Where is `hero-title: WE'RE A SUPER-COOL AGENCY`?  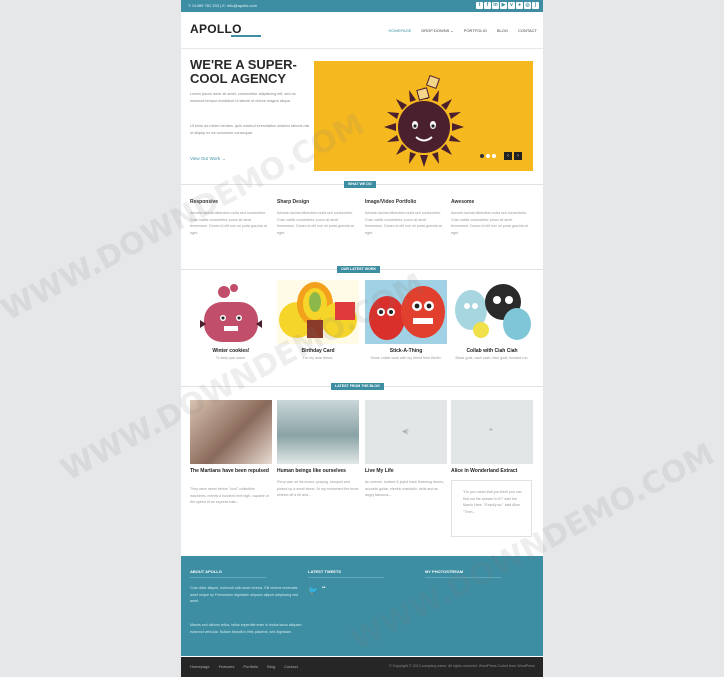 hero-title: WE'RE A SUPER-COOL AGENCY is located at coordinates (243, 71).